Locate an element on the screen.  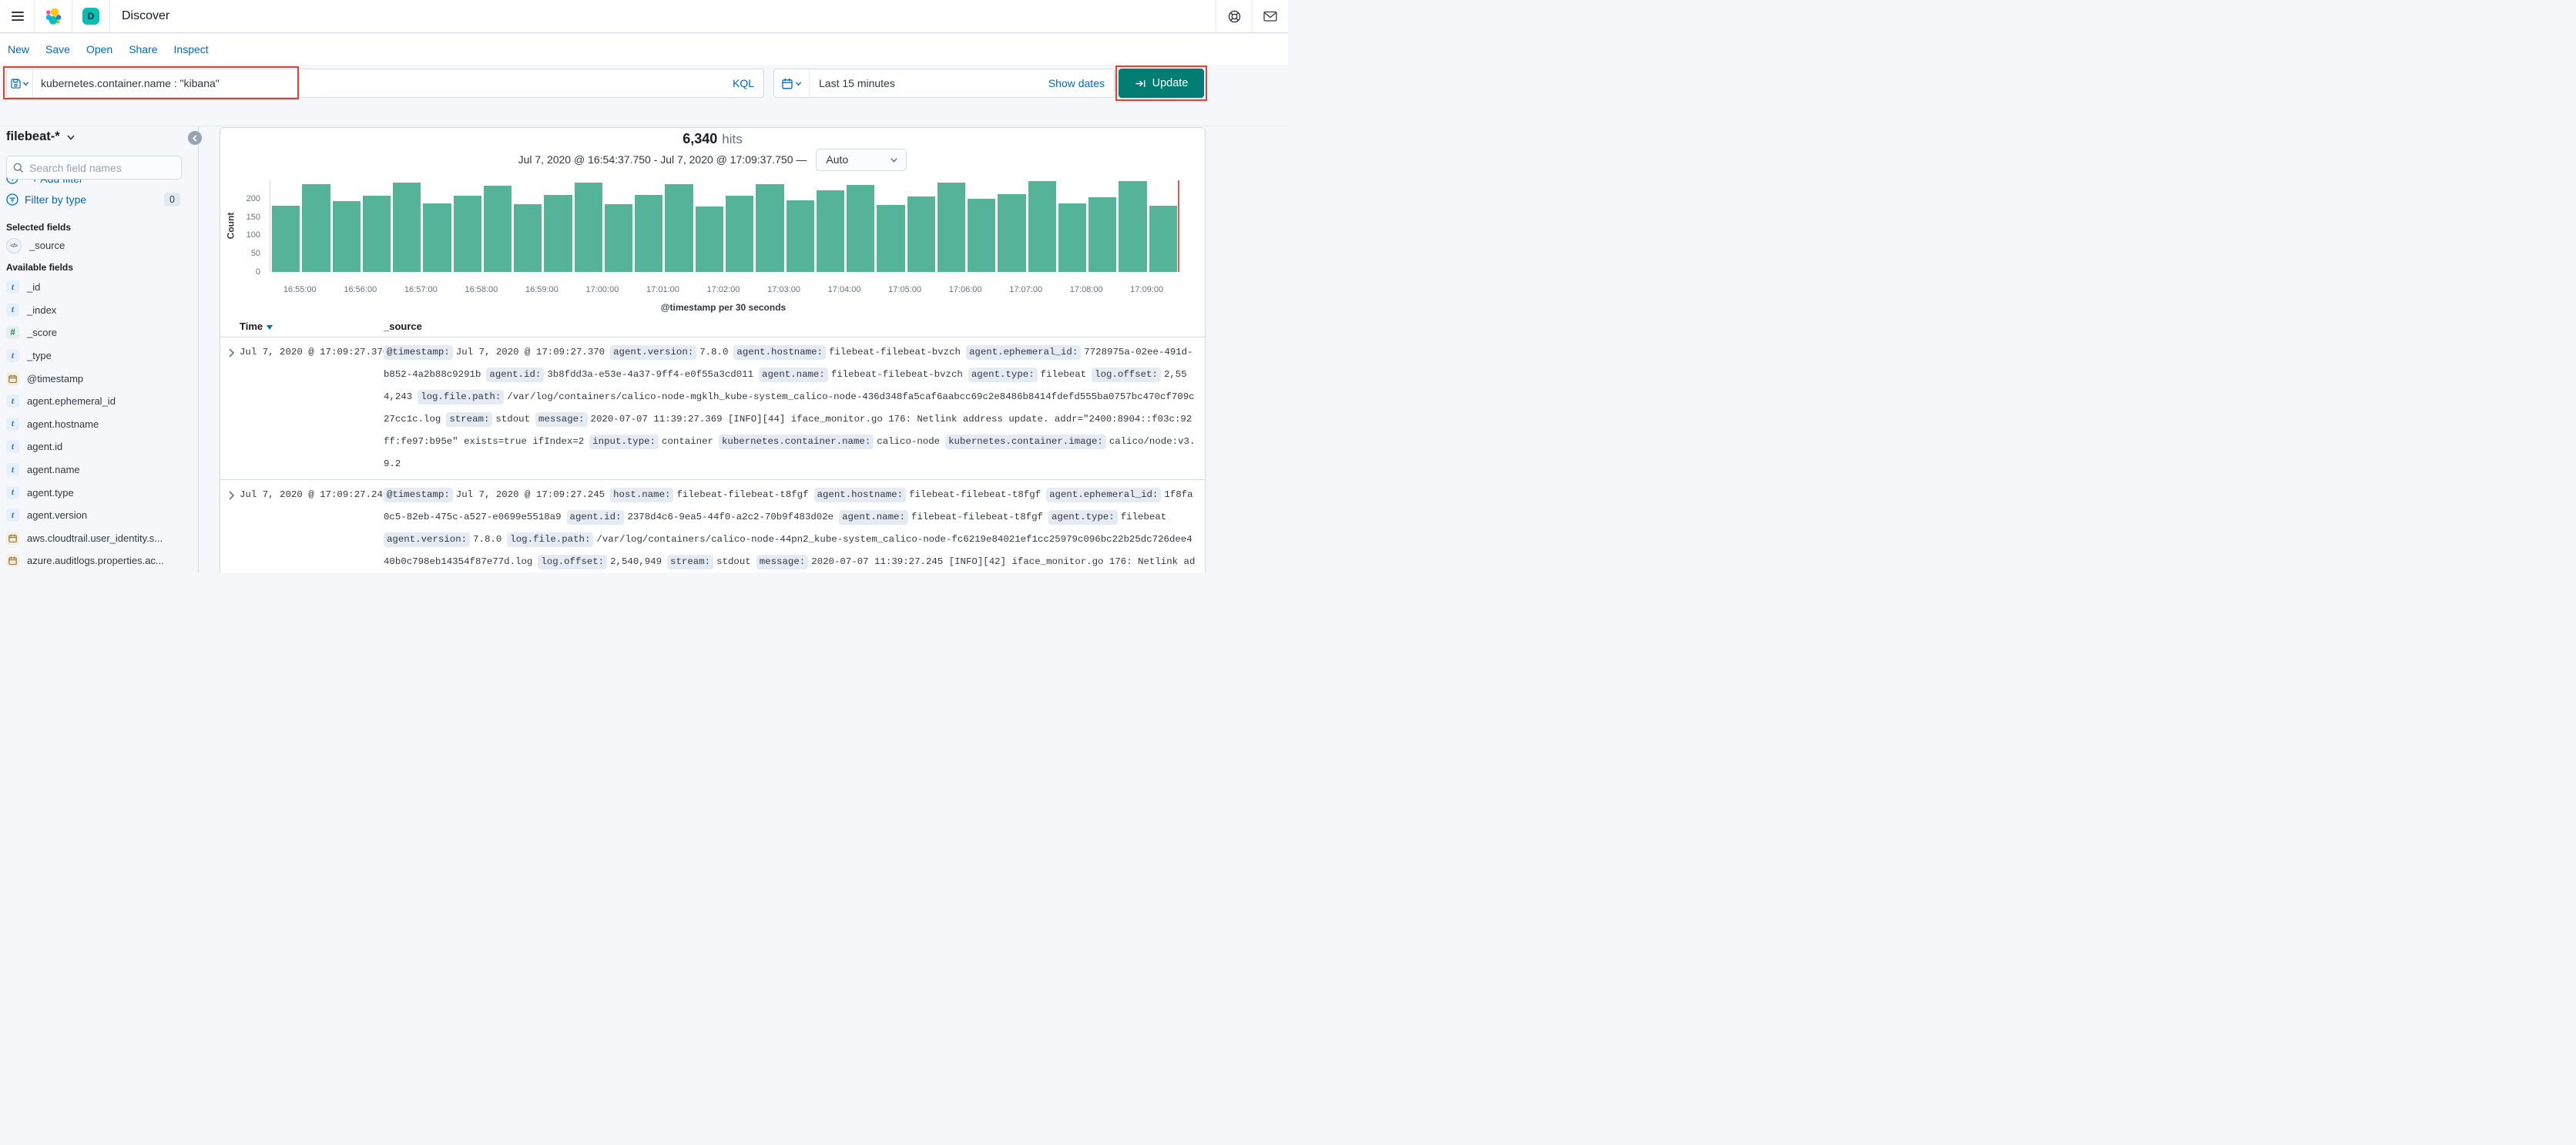
x-tick-label: 17:04:00 is located at coordinates (844, 290).